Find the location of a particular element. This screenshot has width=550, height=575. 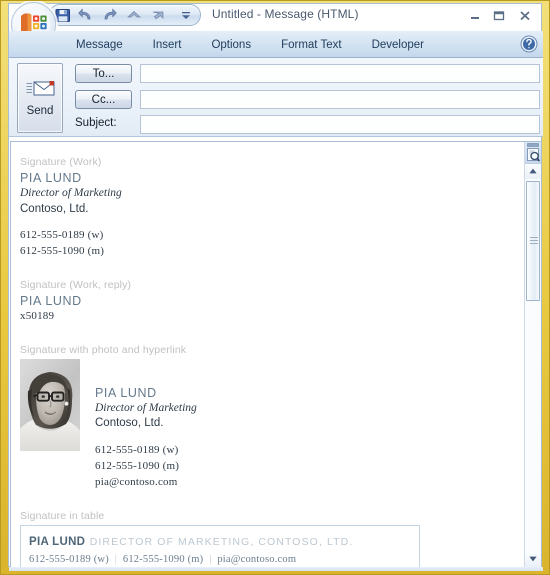

to-input is located at coordinates (340, 73).